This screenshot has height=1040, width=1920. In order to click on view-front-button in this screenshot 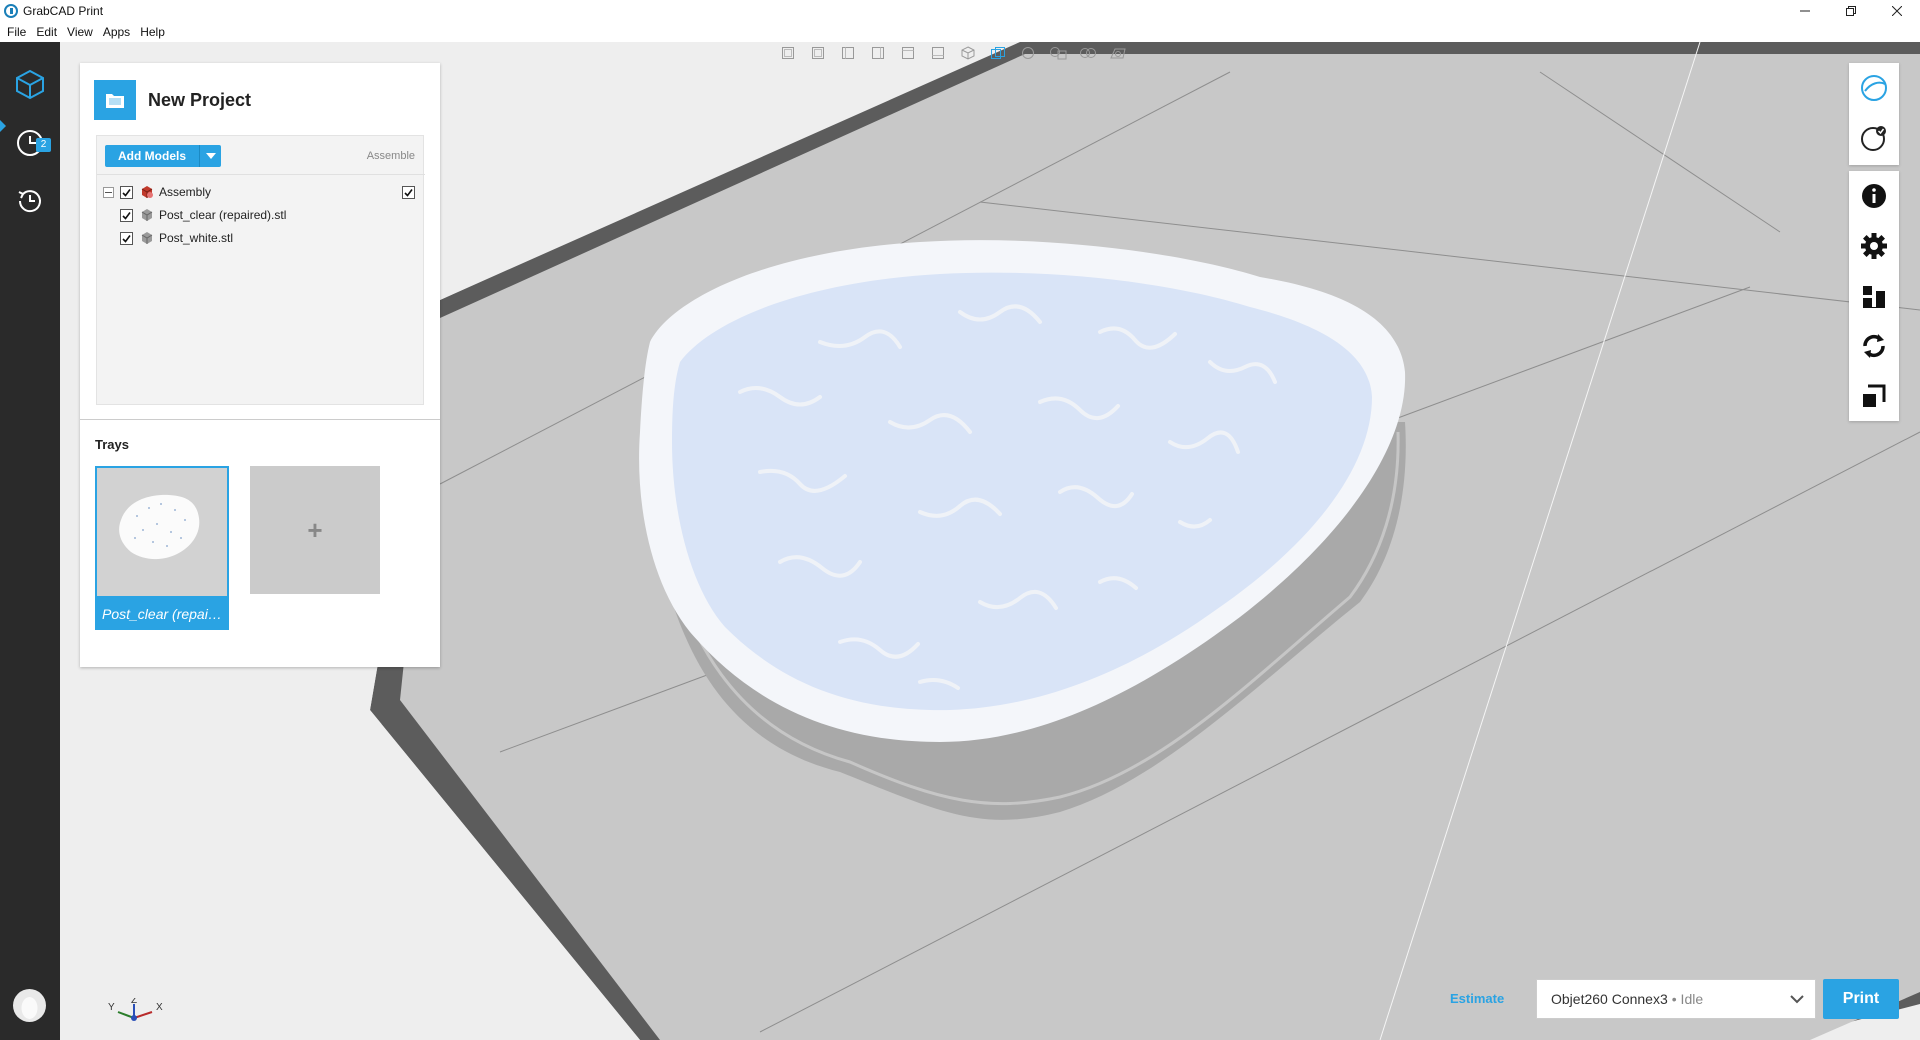, I will do `click(788, 53)`.